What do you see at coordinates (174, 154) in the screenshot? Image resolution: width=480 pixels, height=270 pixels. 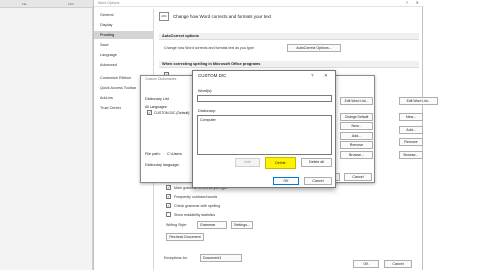 I see `file-path-value: C:\Users` at bounding box center [174, 154].